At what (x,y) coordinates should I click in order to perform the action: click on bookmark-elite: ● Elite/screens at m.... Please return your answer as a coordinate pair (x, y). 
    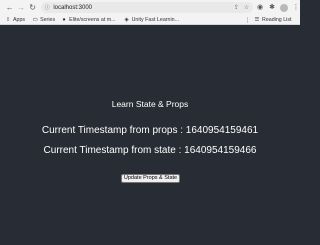
    Looking at the image, I should click on (88, 19).